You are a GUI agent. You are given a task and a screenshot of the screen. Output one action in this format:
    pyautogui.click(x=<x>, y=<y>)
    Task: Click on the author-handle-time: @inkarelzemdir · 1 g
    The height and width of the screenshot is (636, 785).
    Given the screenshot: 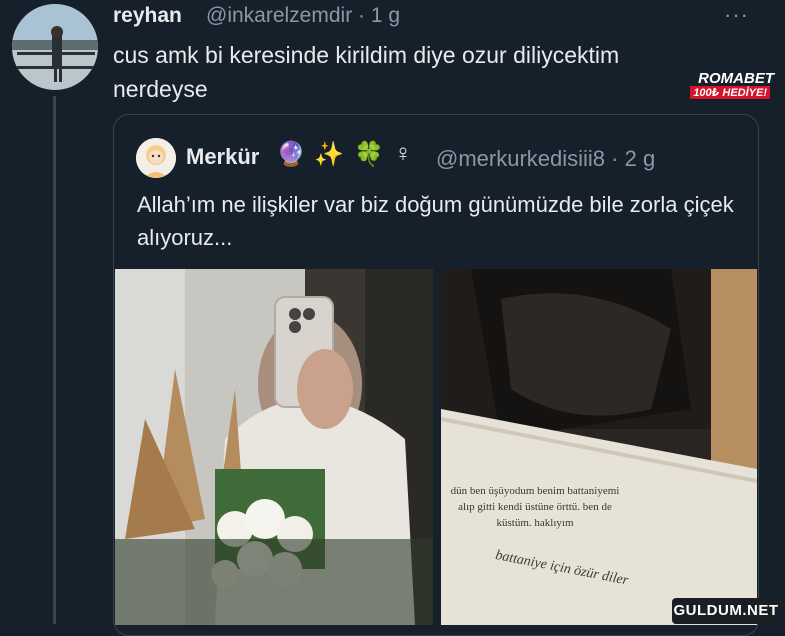 What is the action you would take?
    pyautogui.click(x=303, y=16)
    